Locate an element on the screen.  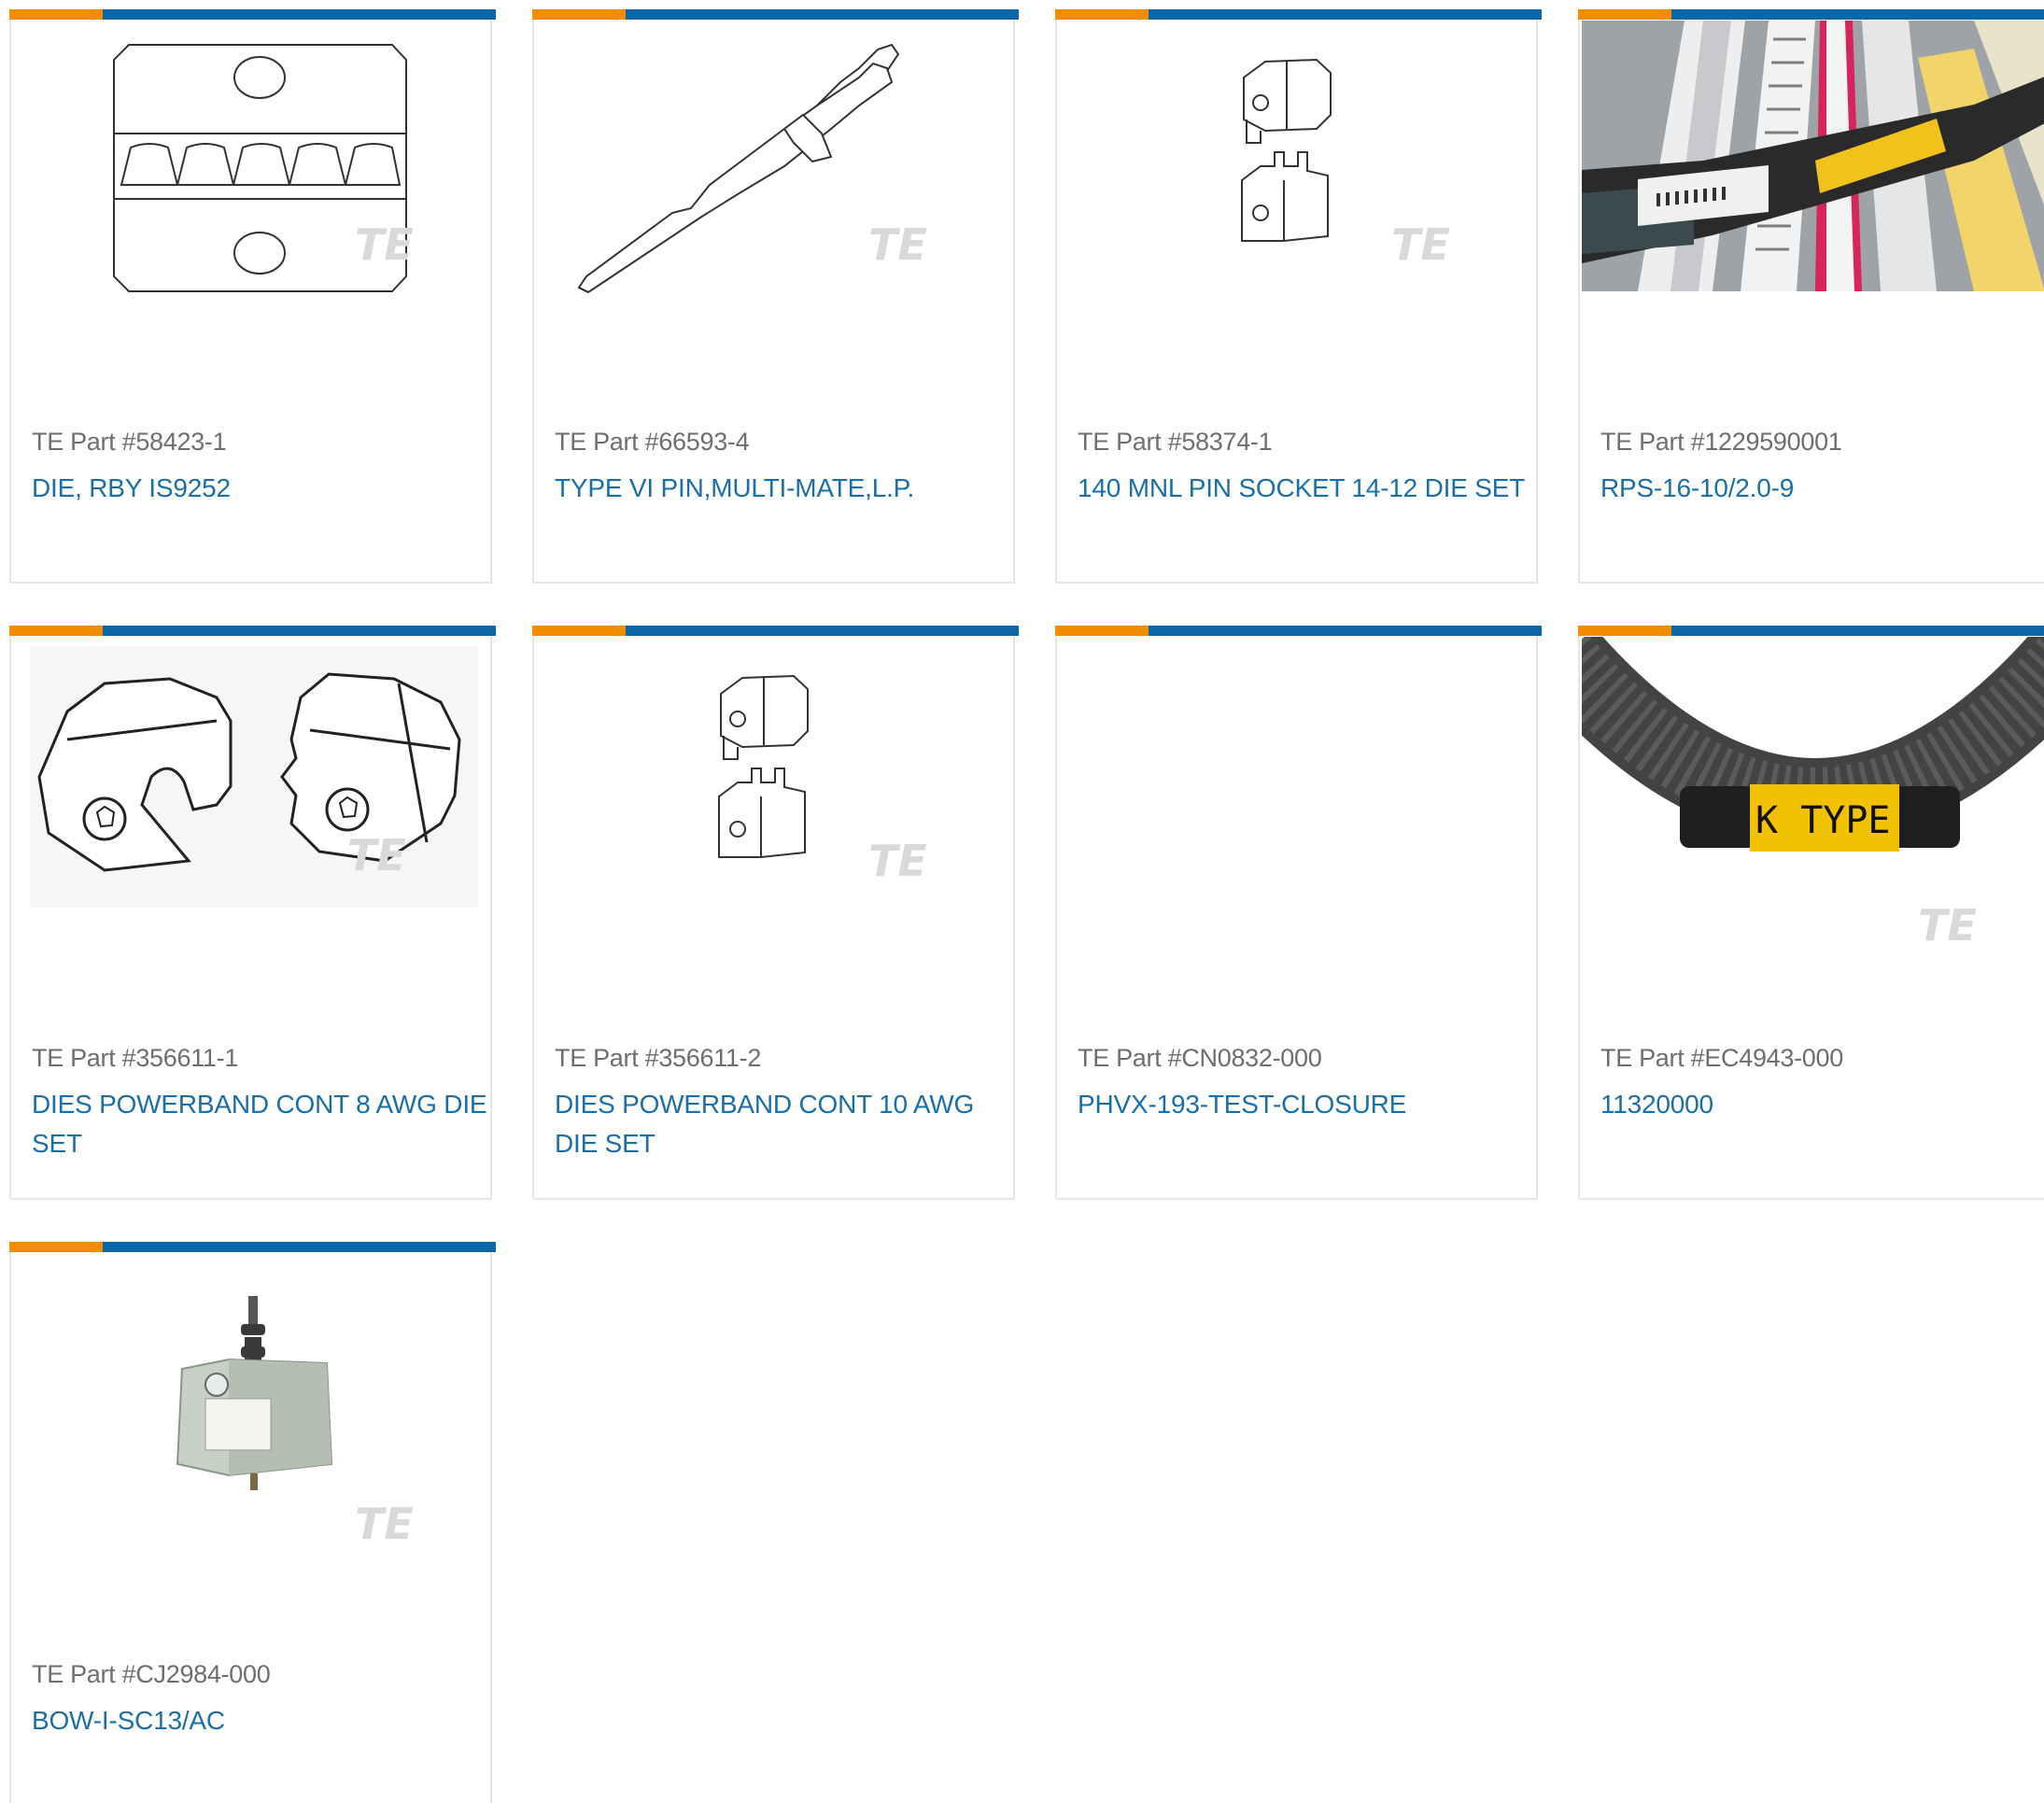
conduit-marker-photo: K TYPE TE is located at coordinates (1813, 805).